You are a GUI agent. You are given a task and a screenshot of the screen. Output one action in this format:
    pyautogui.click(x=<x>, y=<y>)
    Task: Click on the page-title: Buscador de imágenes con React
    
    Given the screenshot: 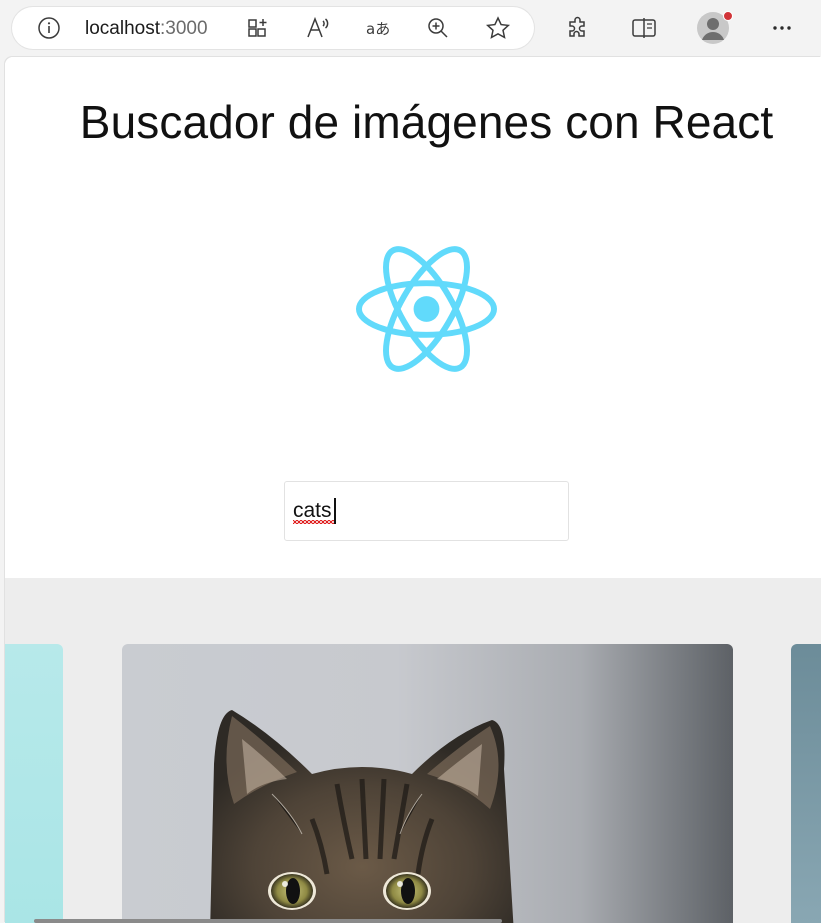 What is the action you would take?
    pyautogui.click(x=426, y=122)
    